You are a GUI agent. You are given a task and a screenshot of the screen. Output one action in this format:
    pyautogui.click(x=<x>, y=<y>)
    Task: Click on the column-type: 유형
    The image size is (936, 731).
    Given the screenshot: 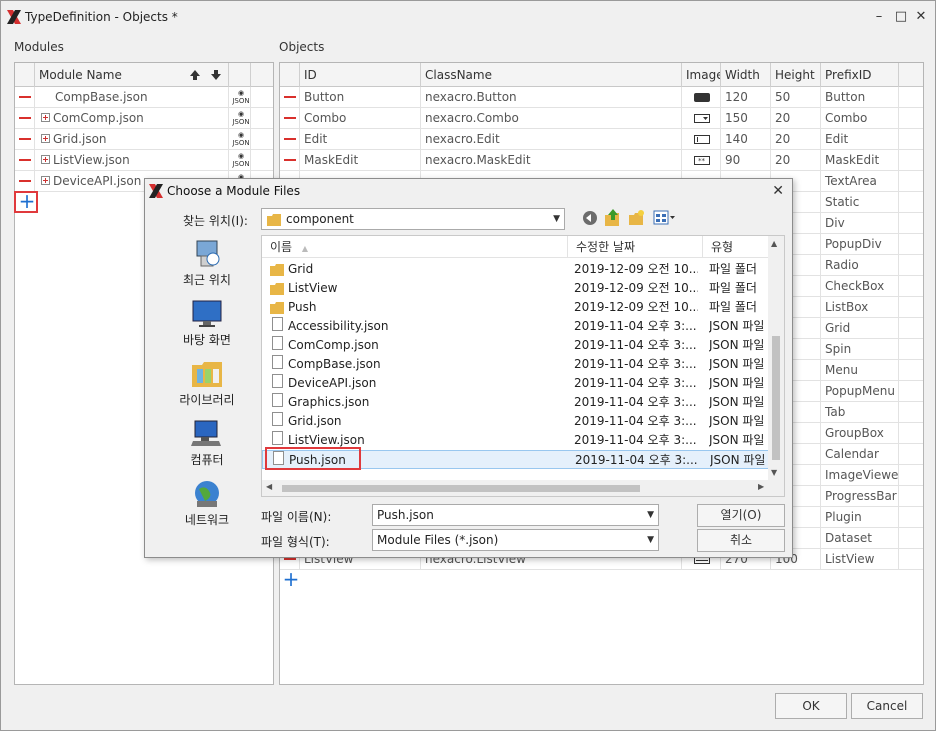 What is the action you would take?
    pyautogui.click(x=736, y=247)
    